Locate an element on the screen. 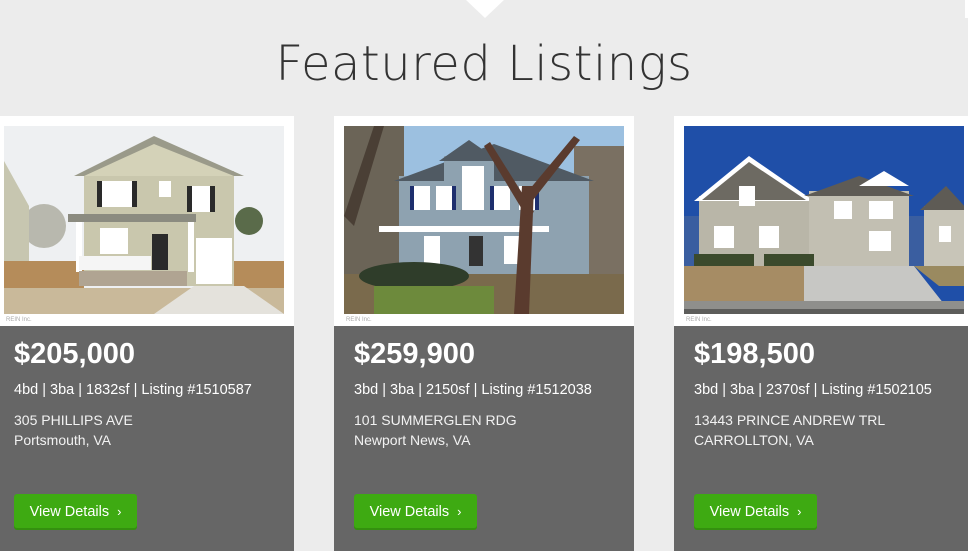  listing-price: $205,000 is located at coordinates (74, 354).